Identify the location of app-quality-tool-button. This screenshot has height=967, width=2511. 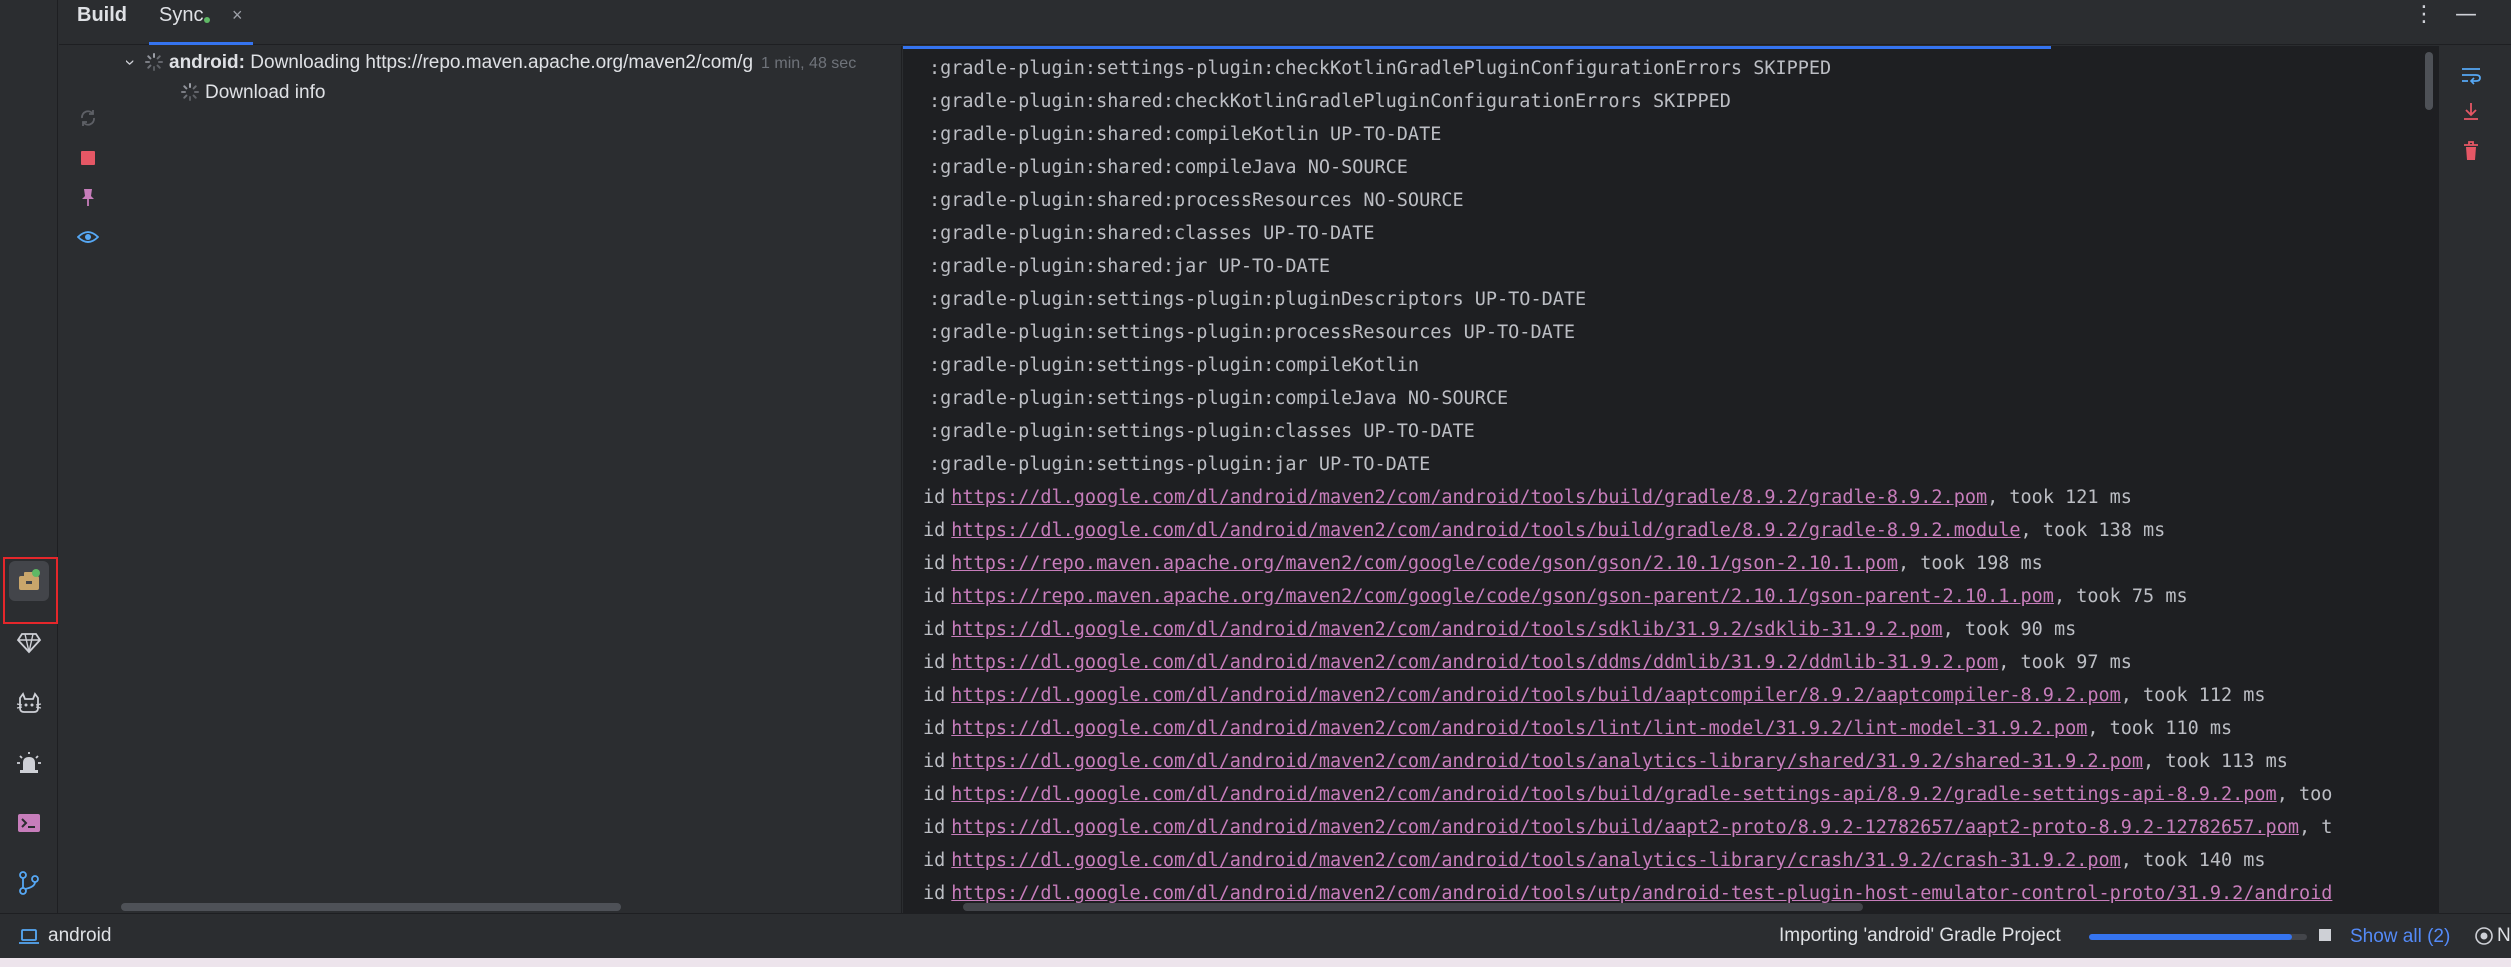
(29, 763).